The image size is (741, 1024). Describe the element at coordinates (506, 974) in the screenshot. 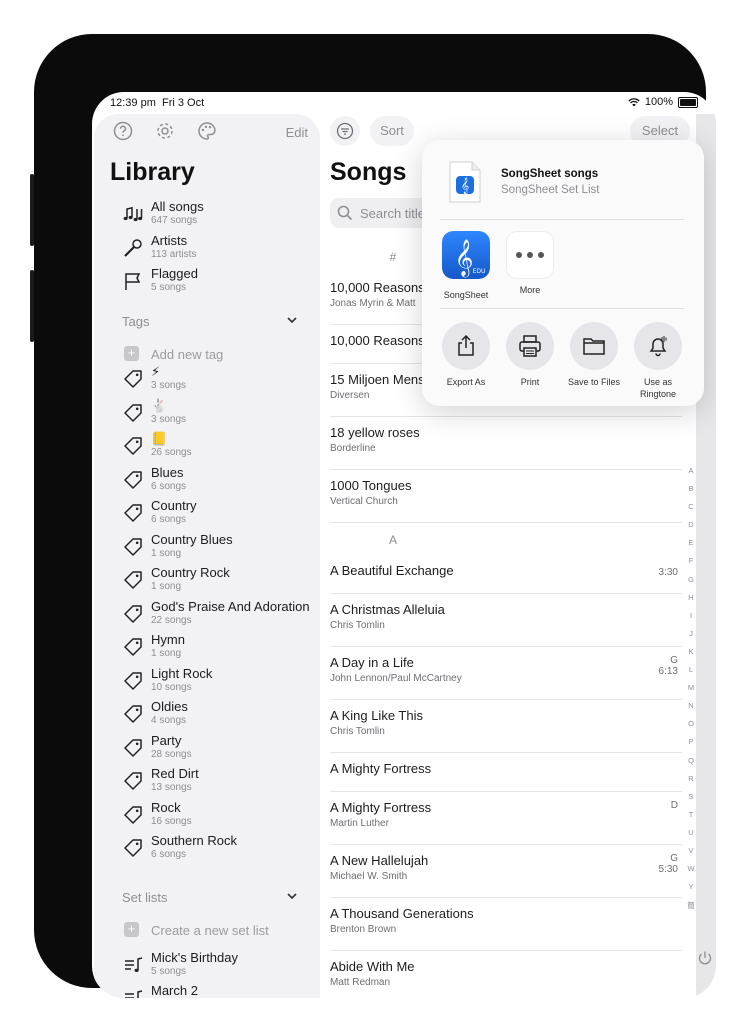

I see `song-row: Abide With Me Matt Redman` at that location.